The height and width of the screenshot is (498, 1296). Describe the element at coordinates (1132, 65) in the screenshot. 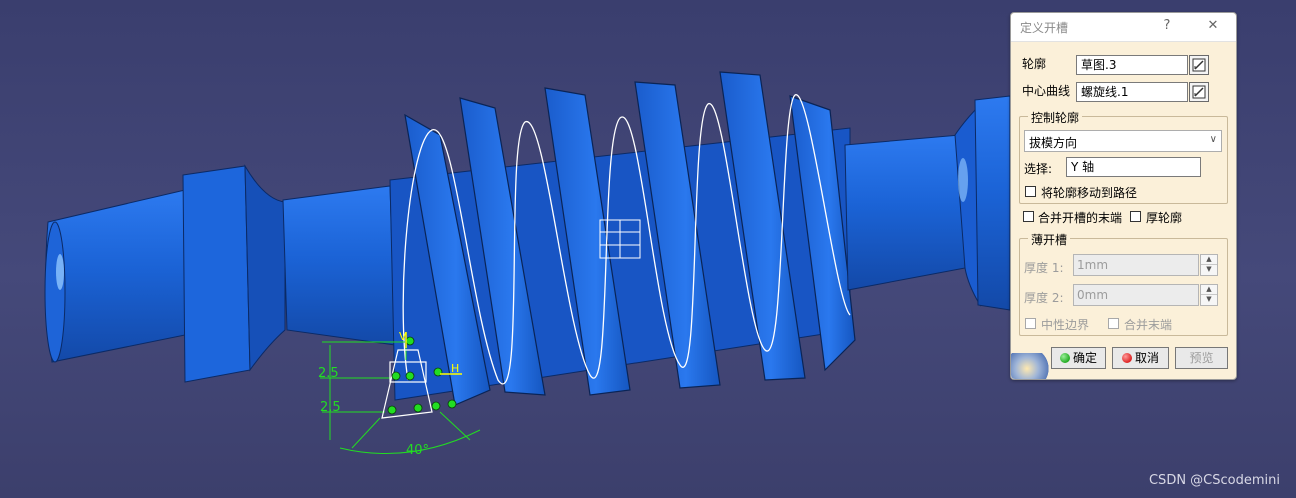

I see `profile-field: 草图.3` at that location.